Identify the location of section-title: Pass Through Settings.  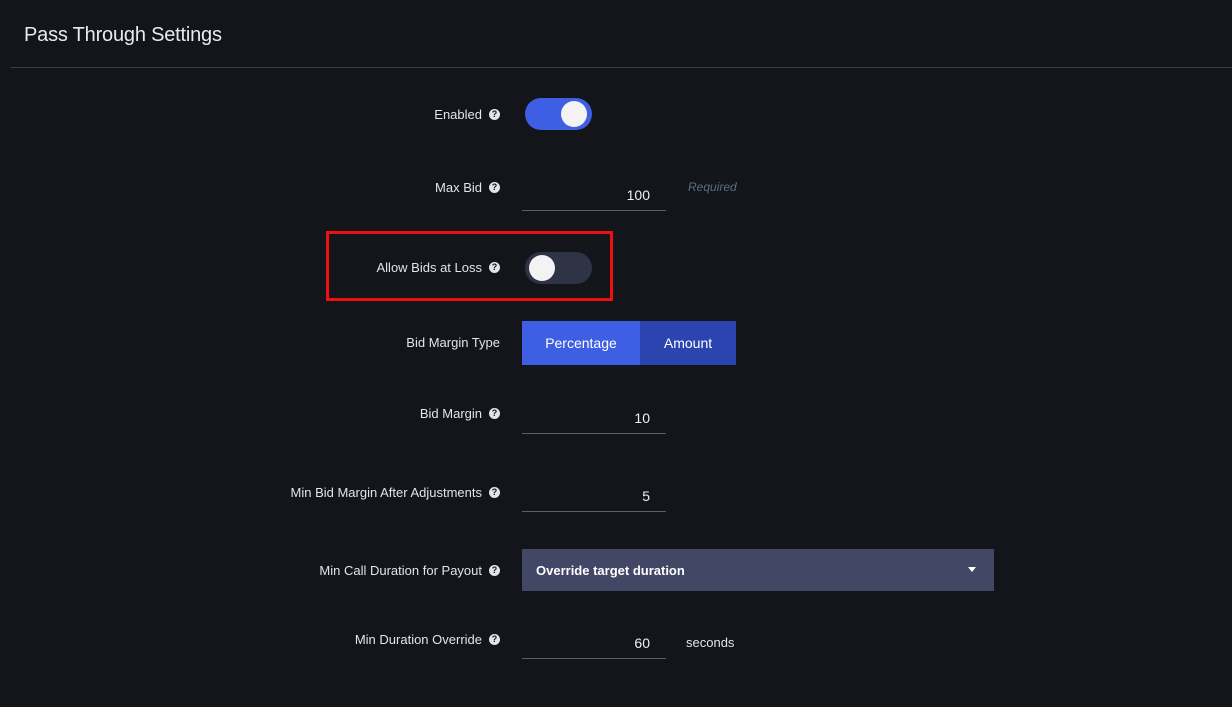
(123, 35).